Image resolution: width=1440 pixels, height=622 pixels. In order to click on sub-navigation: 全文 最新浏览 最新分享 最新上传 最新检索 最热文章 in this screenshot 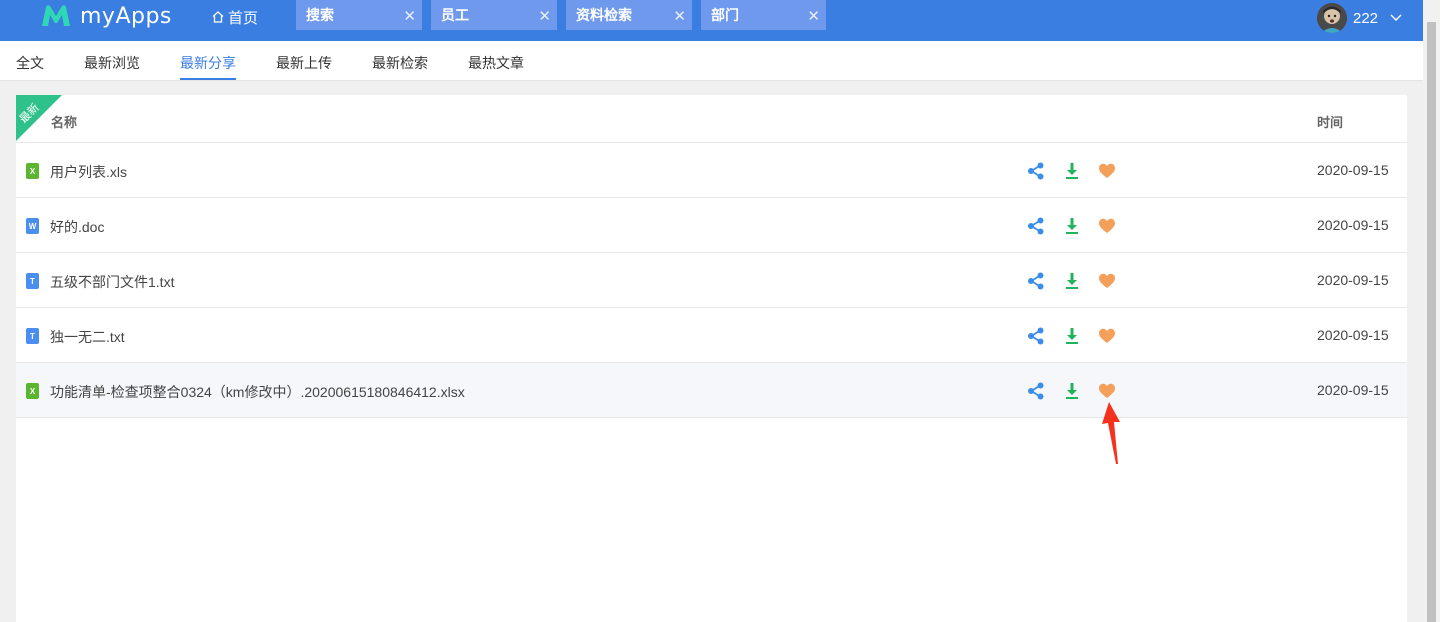, I will do `click(711, 61)`.